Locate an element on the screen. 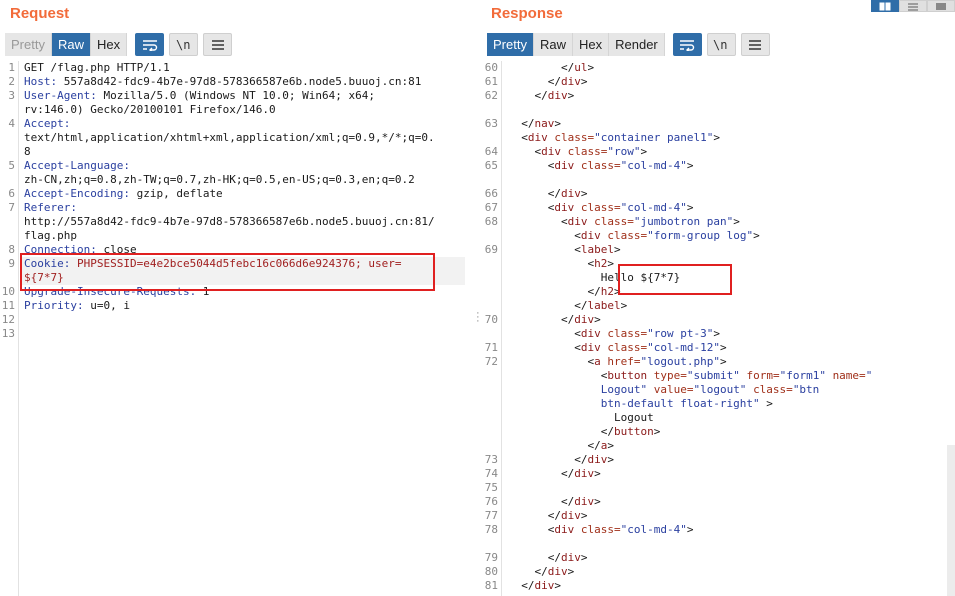 The height and width of the screenshot is (596, 955). header-name: Accept: is located at coordinates (47, 123).